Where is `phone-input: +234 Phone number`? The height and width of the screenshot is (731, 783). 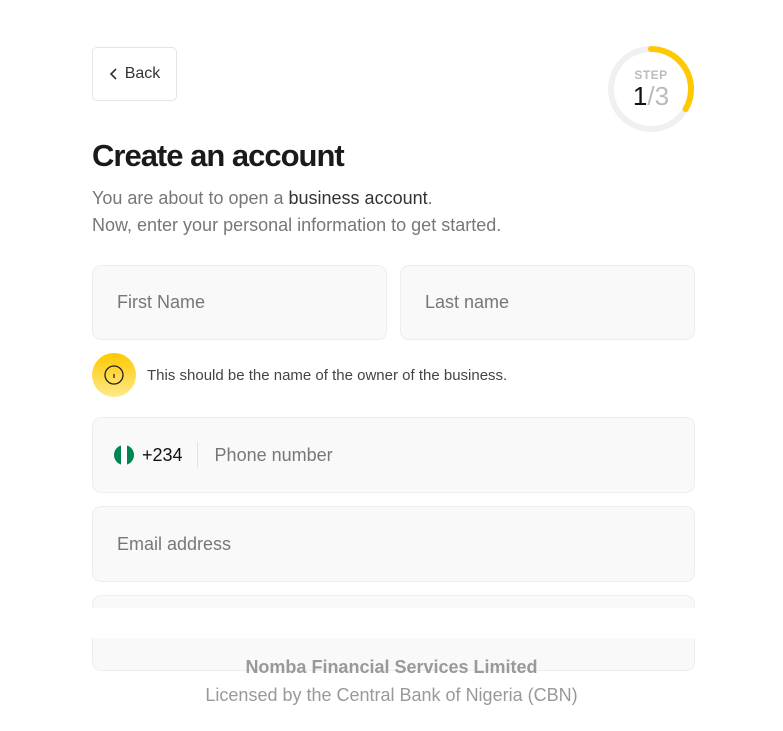 phone-input: +234 Phone number is located at coordinates (393, 455).